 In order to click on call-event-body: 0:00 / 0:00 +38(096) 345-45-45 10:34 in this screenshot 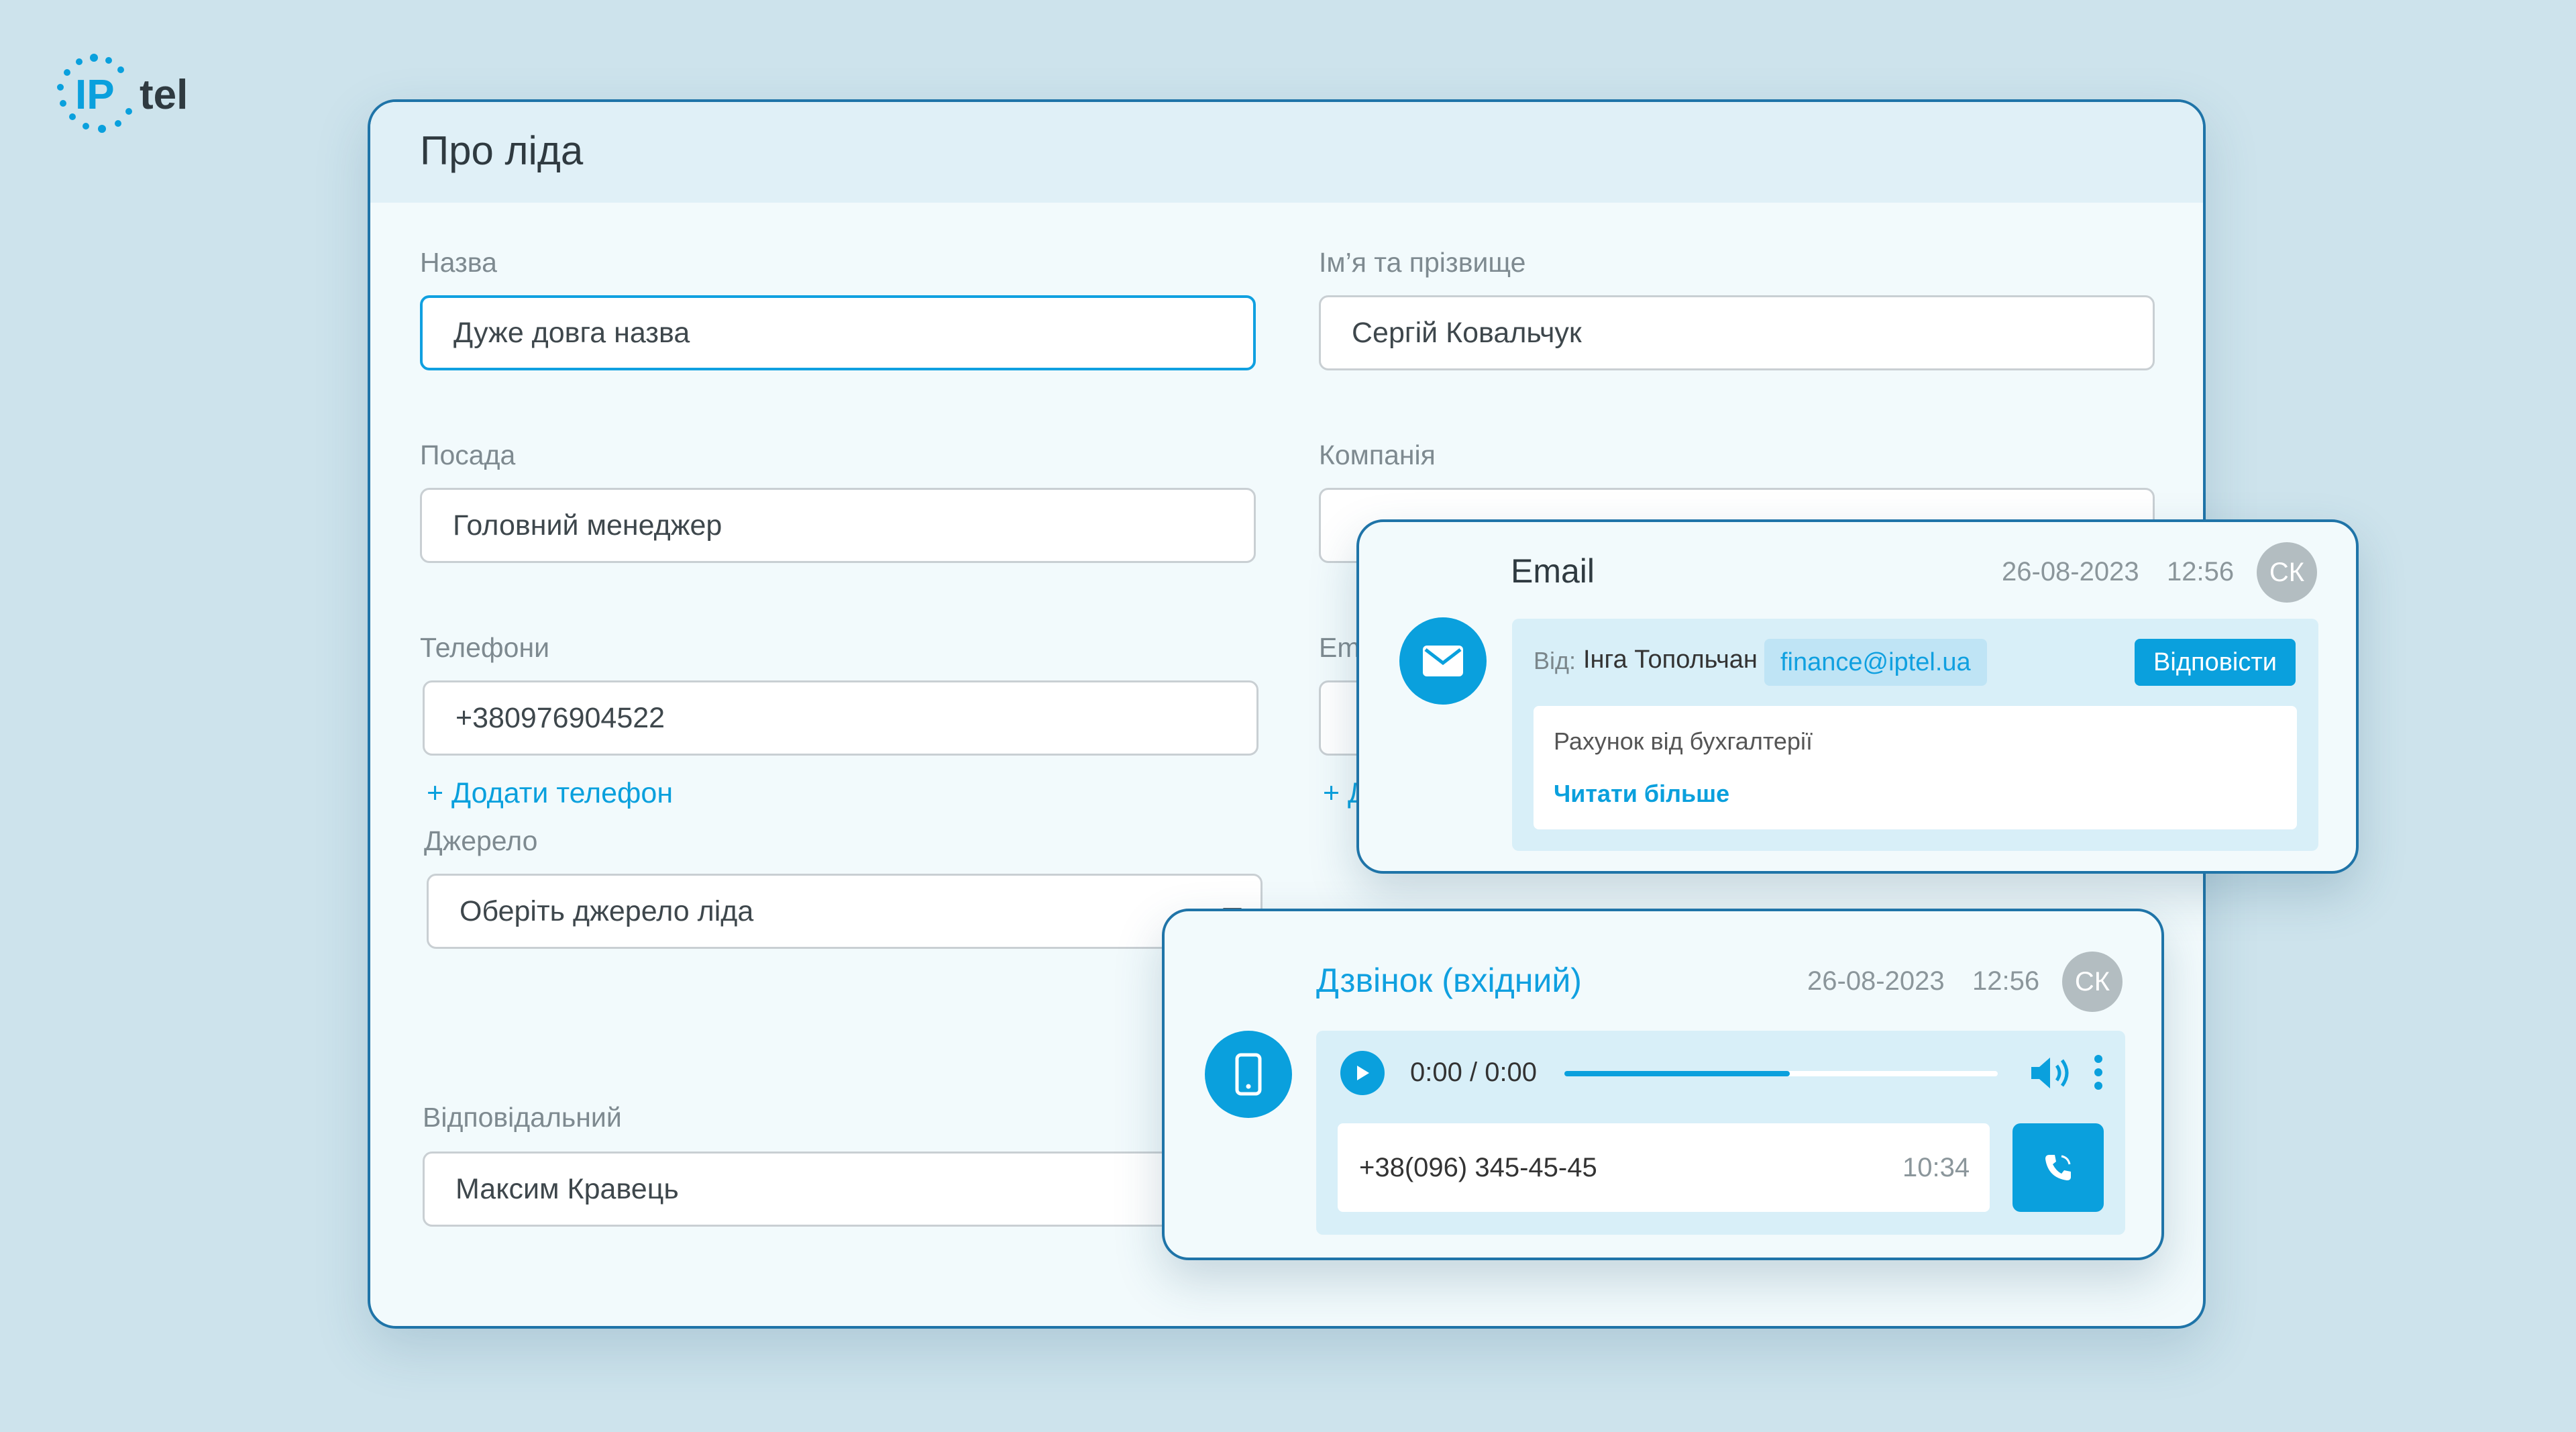, I will do `click(1720, 1133)`.